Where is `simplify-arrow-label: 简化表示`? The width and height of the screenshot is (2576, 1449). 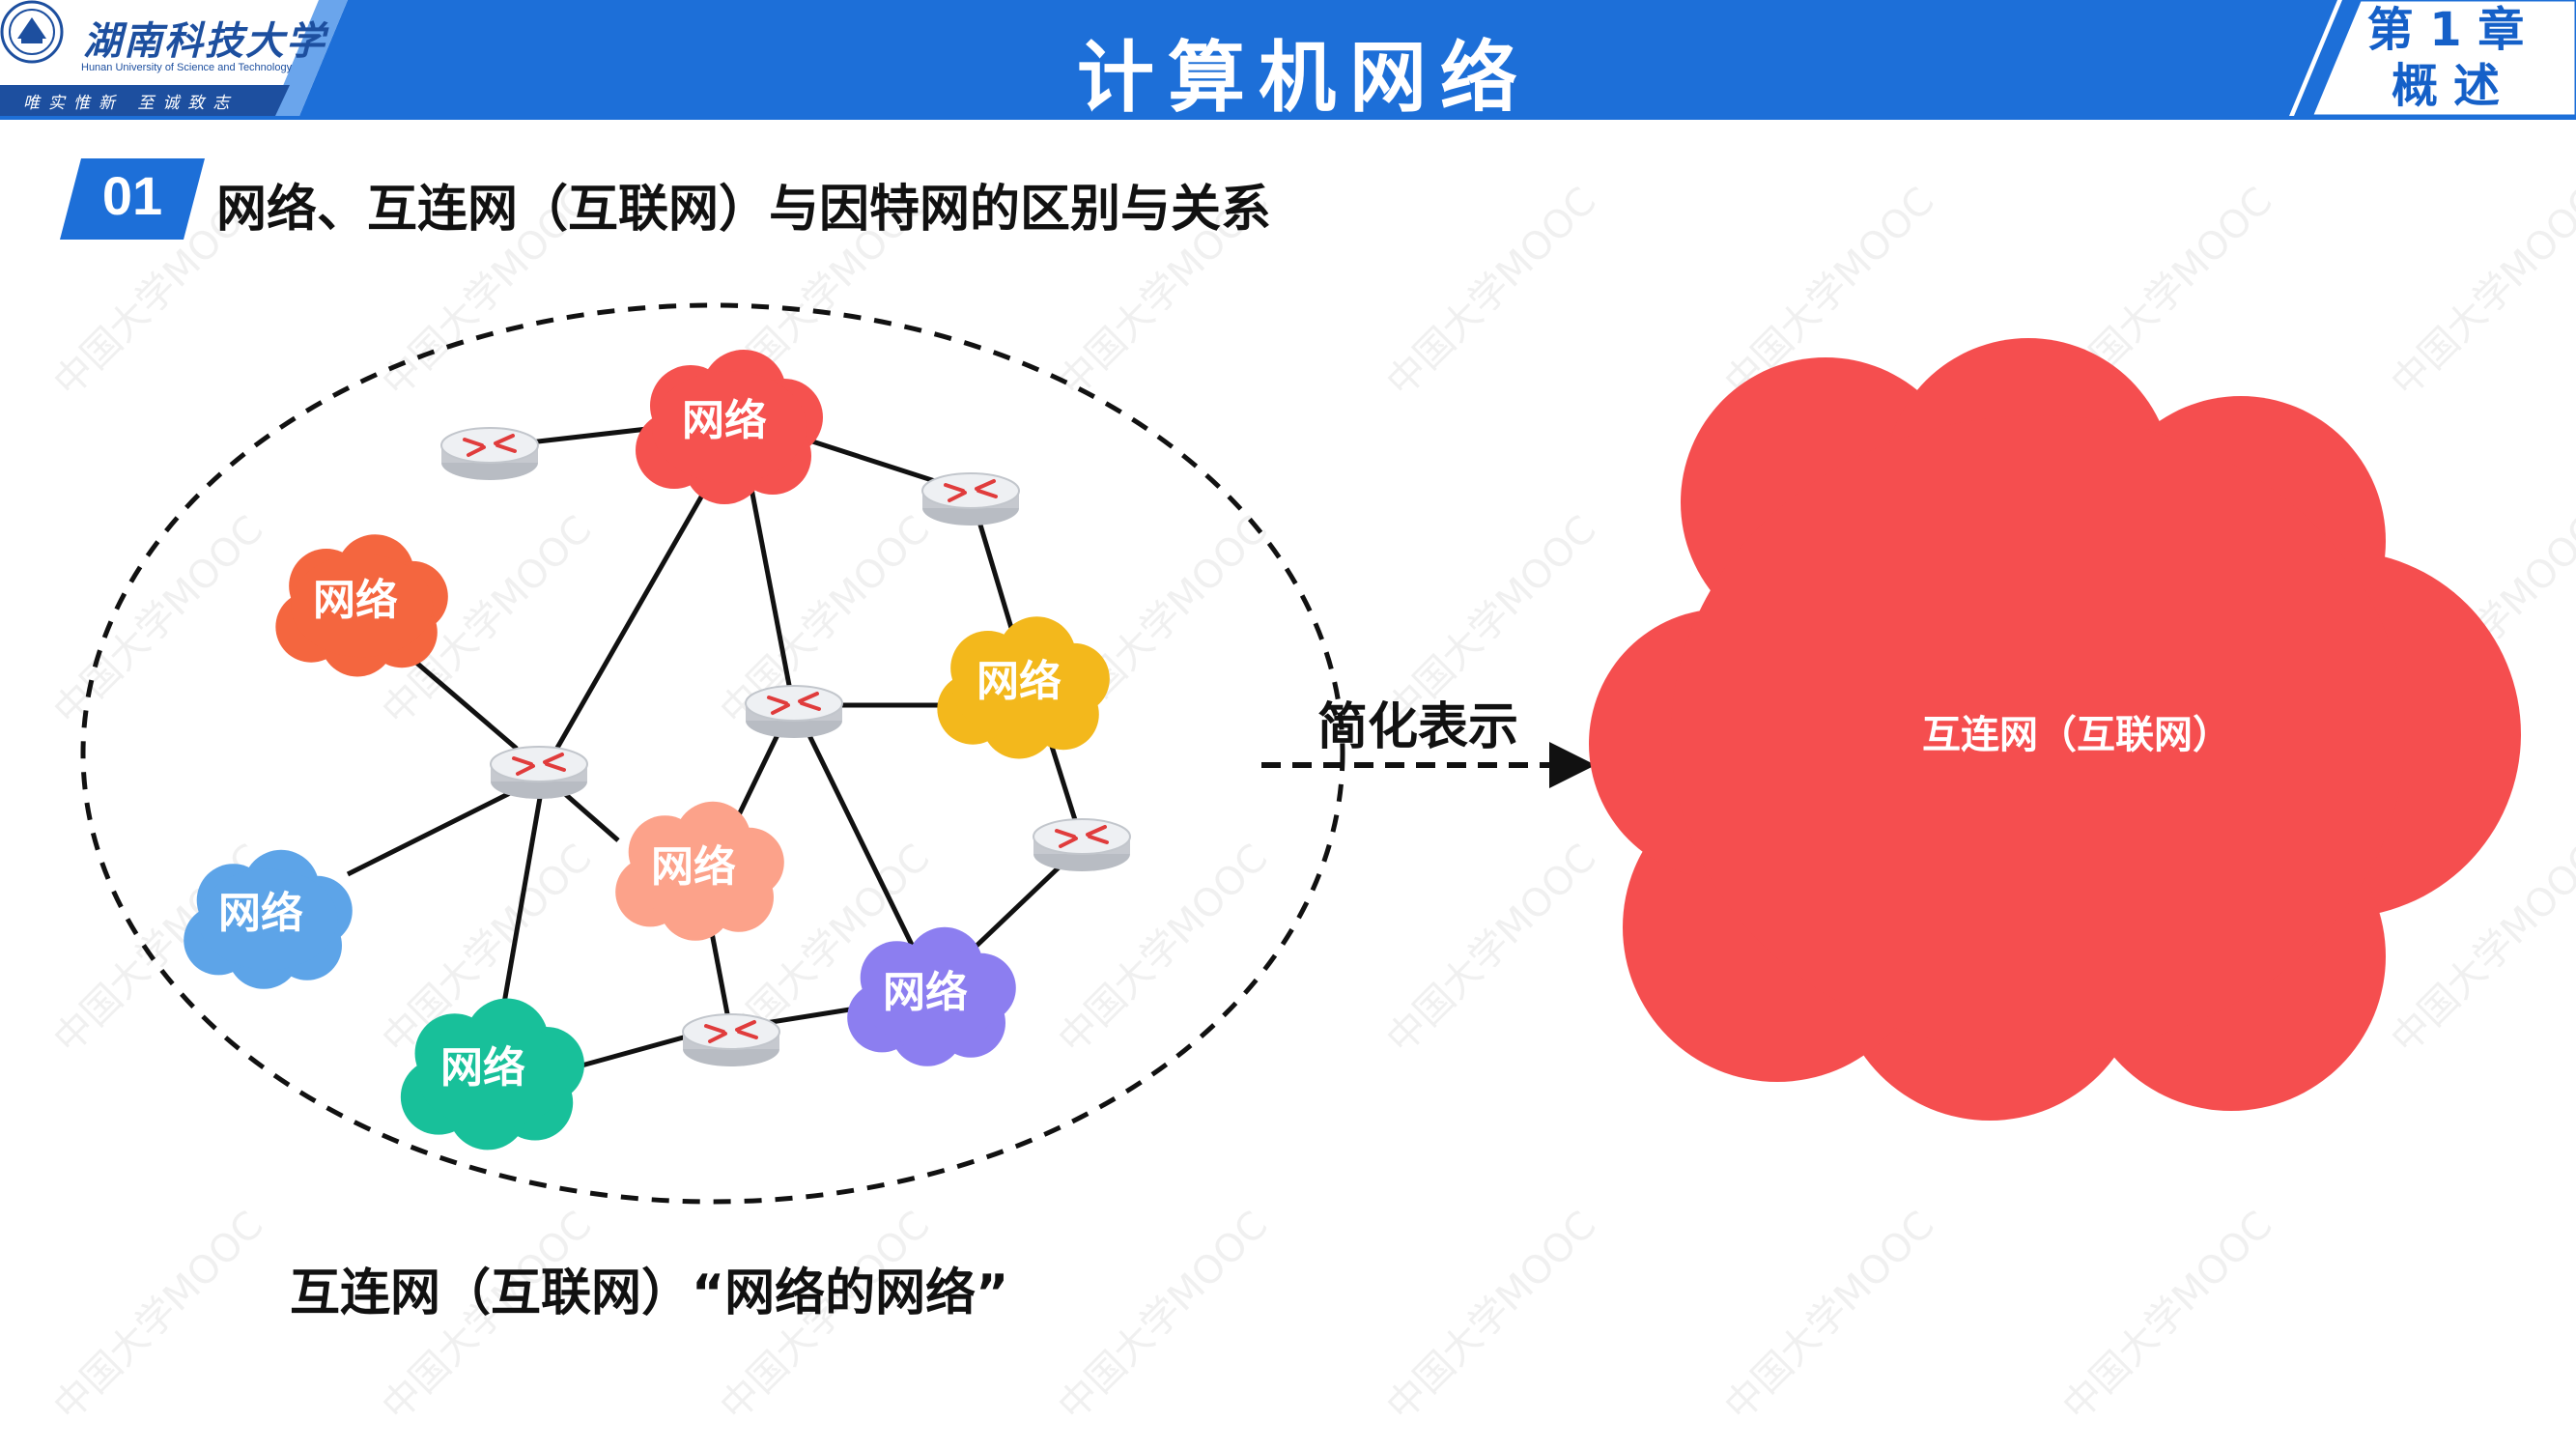 simplify-arrow-label: 简化表示 is located at coordinates (1418, 727).